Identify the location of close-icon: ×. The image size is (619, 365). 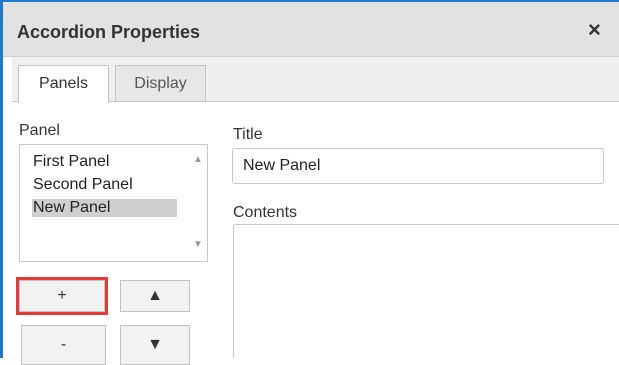
(594, 30).